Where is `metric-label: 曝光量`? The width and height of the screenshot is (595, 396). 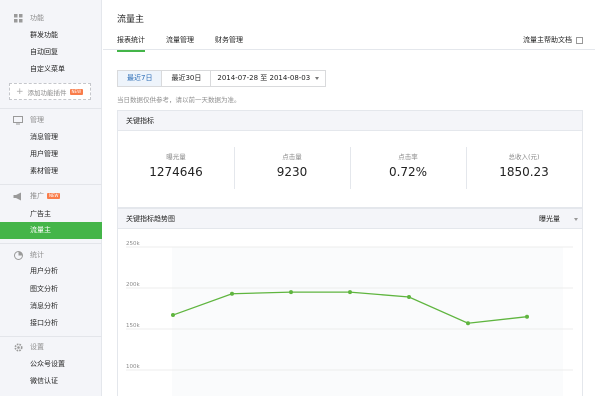 metric-label: 曝光量 is located at coordinates (176, 157).